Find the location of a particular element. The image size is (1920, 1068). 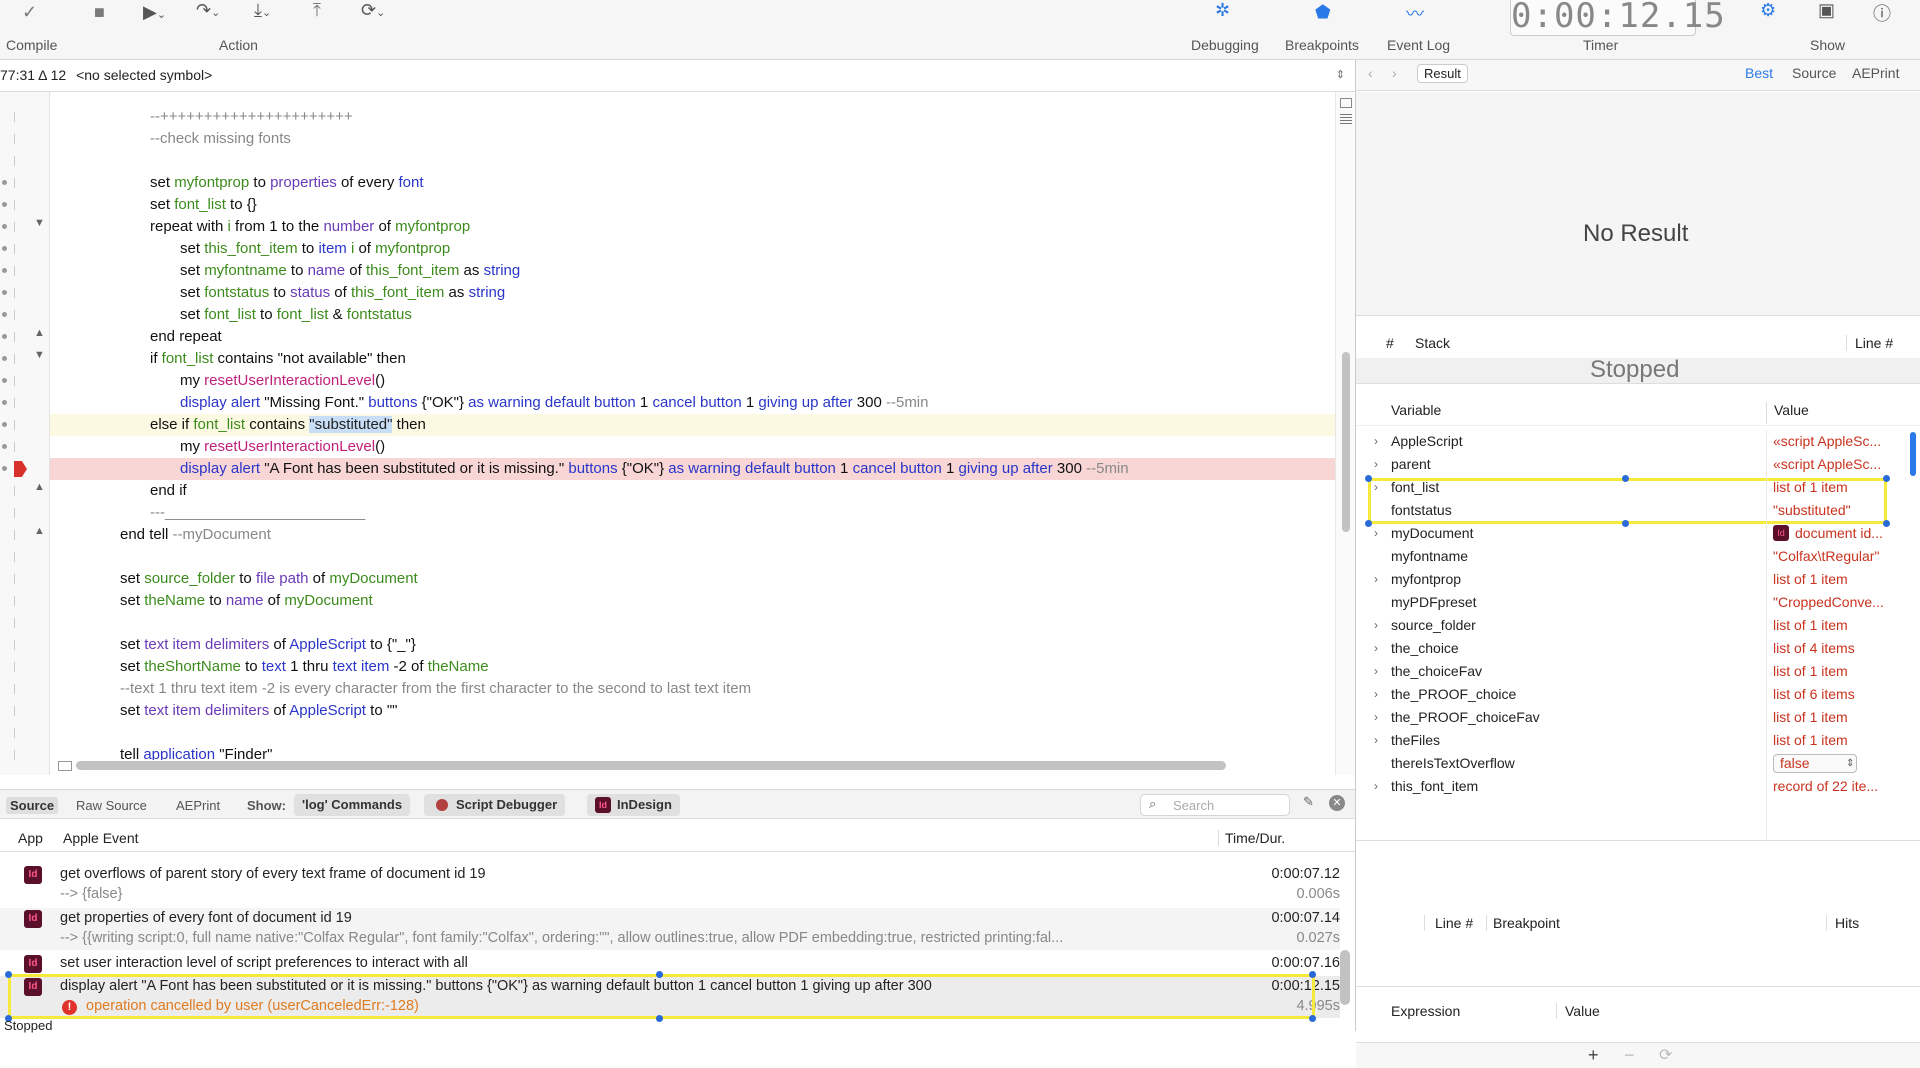

log-commands-filter: 'log' Commands is located at coordinates (352, 805).